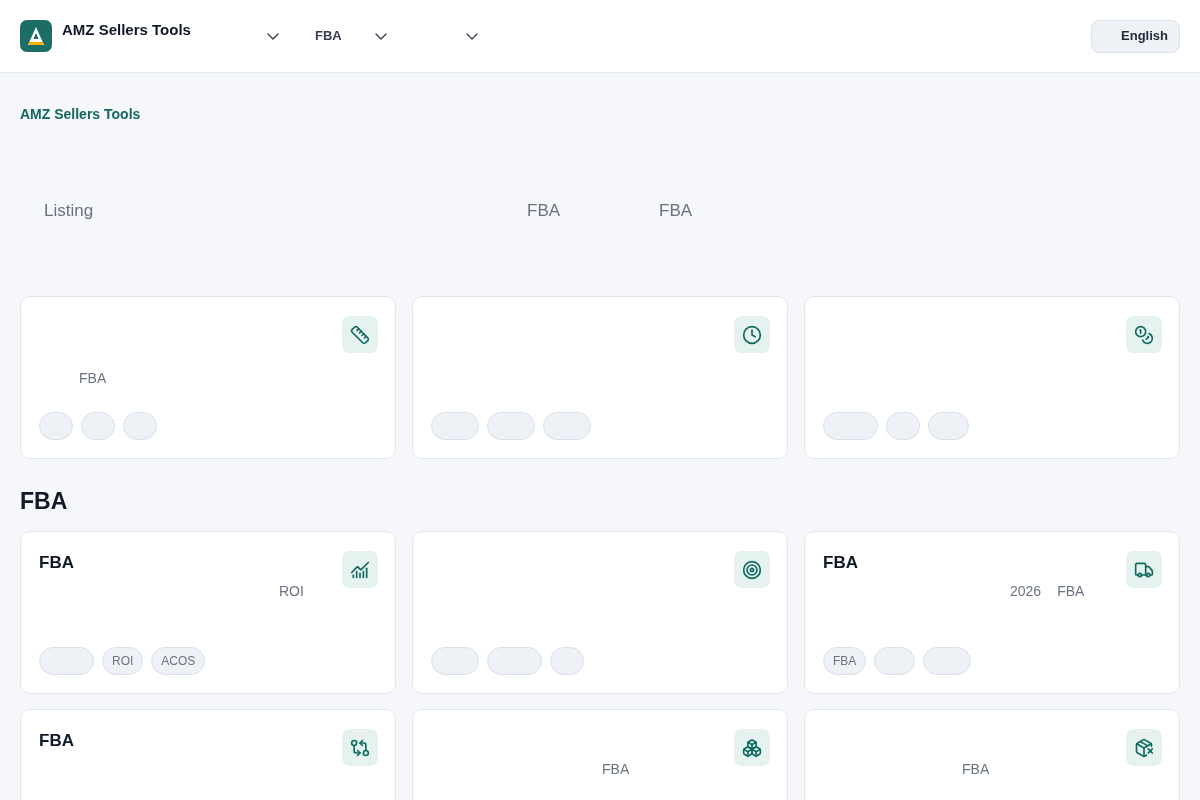 This screenshot has width=1200, height=800. Describe the element at coordinates (845, 661) in the screenshot. I see `tag-label: FBA` at that location.